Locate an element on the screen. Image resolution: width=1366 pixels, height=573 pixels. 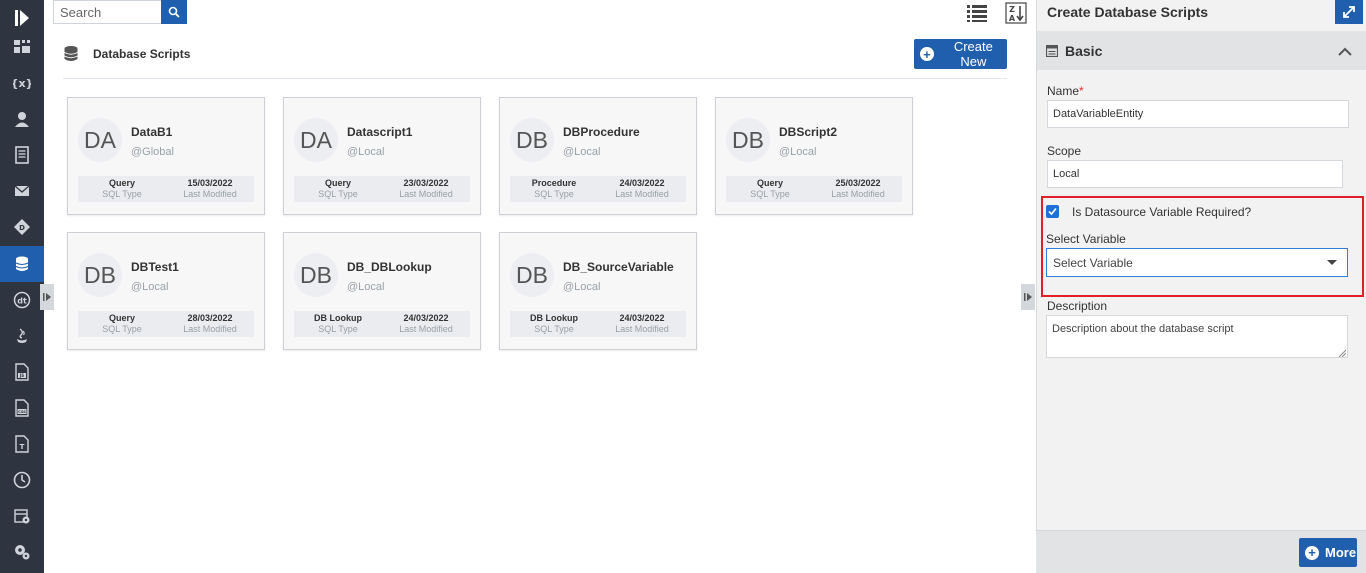
chevron-up-icon is located at coordinates (1345, 50).